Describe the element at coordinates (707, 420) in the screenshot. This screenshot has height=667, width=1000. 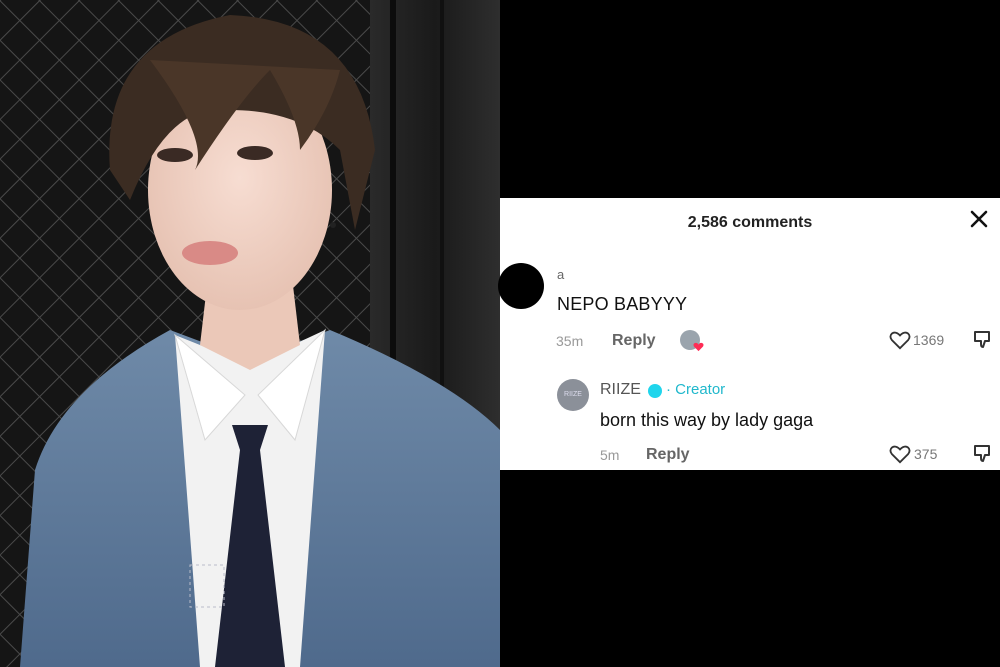
I see `comment-text: born this way by lady gaga` at that location.